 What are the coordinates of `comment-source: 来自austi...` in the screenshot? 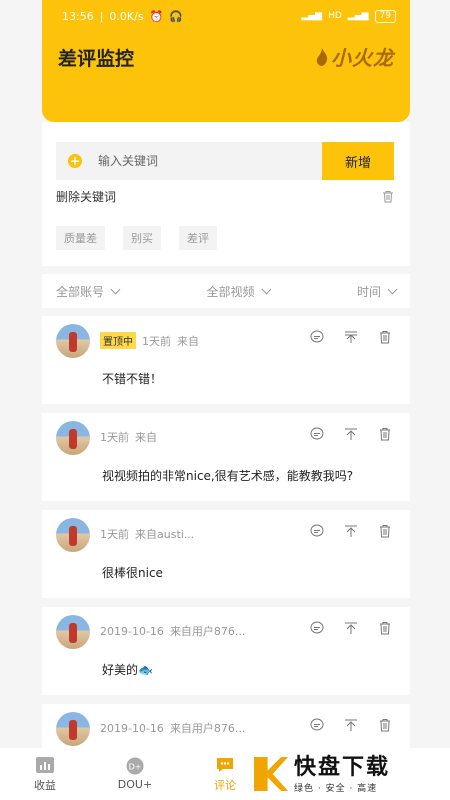 It's located at (165, 534).